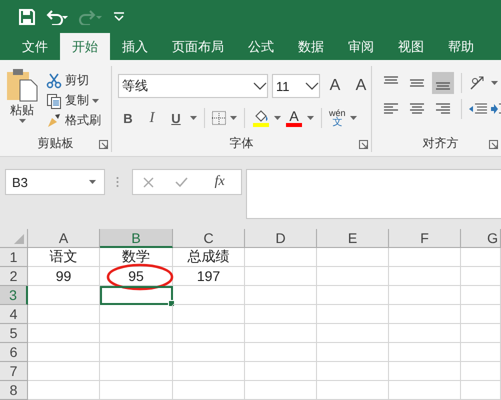 The image size is (501, 400). What do you see at coordinates (171, 303) in the screenshot?
I see `fill-handle` at bounding box center [171, 303].